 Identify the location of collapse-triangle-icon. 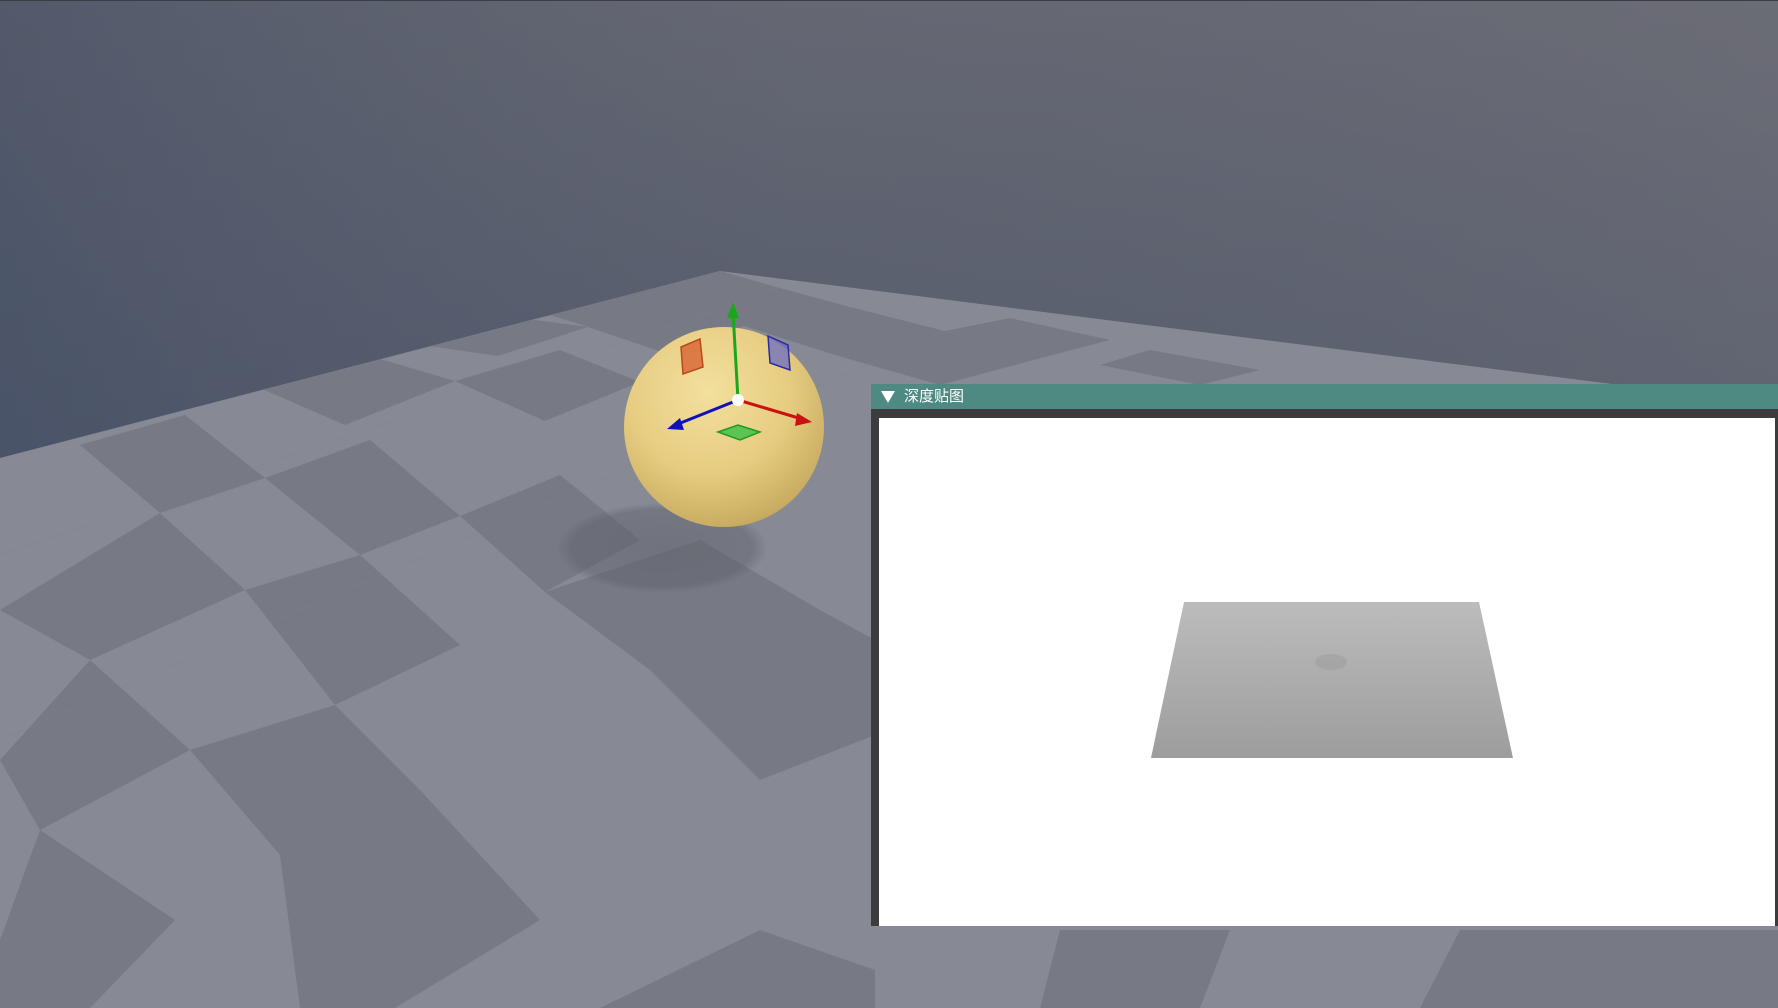
(888, 396).